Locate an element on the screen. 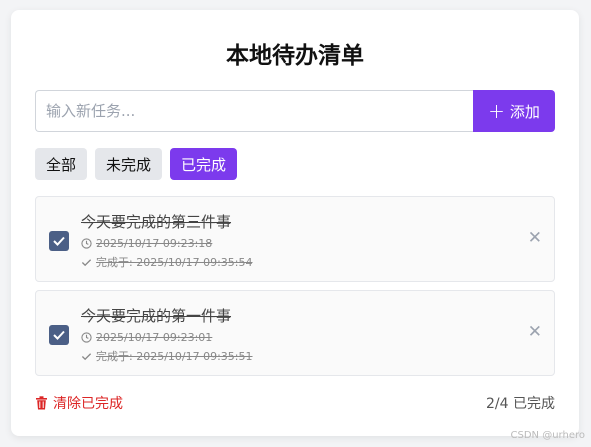 The image size is (591, 447). clear-completed-button: 清除已完成 is located at coordinates (79, 403).